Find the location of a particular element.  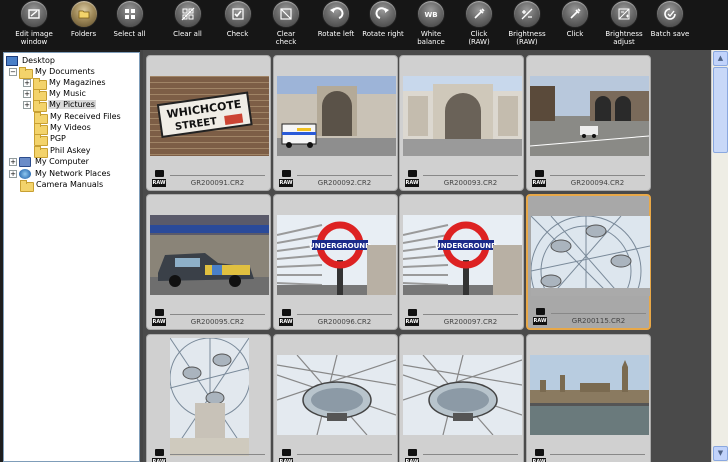

thumbnail-card: RAW GR200093.CR2 is located at coordinates (461, 123).